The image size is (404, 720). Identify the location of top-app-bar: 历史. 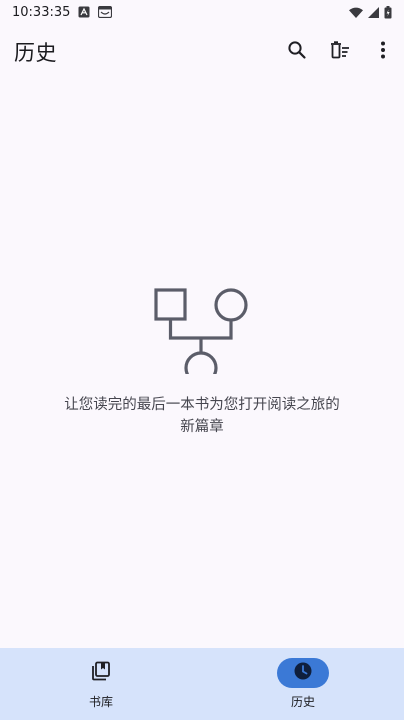
(202, 52).